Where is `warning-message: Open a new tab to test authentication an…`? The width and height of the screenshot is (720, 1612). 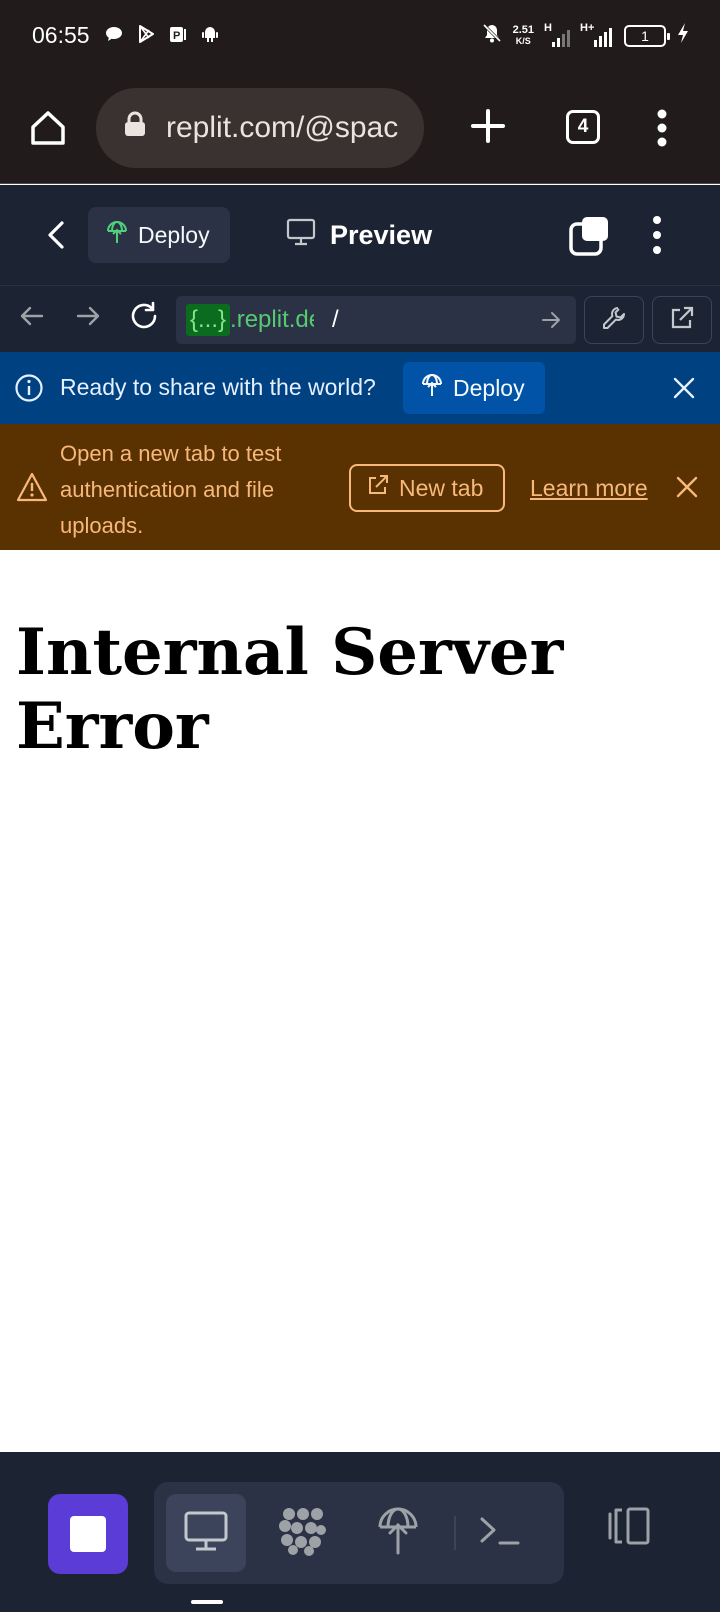 warning-message: Open a new tab to test authentication an… is located at coordinates (171, 489).